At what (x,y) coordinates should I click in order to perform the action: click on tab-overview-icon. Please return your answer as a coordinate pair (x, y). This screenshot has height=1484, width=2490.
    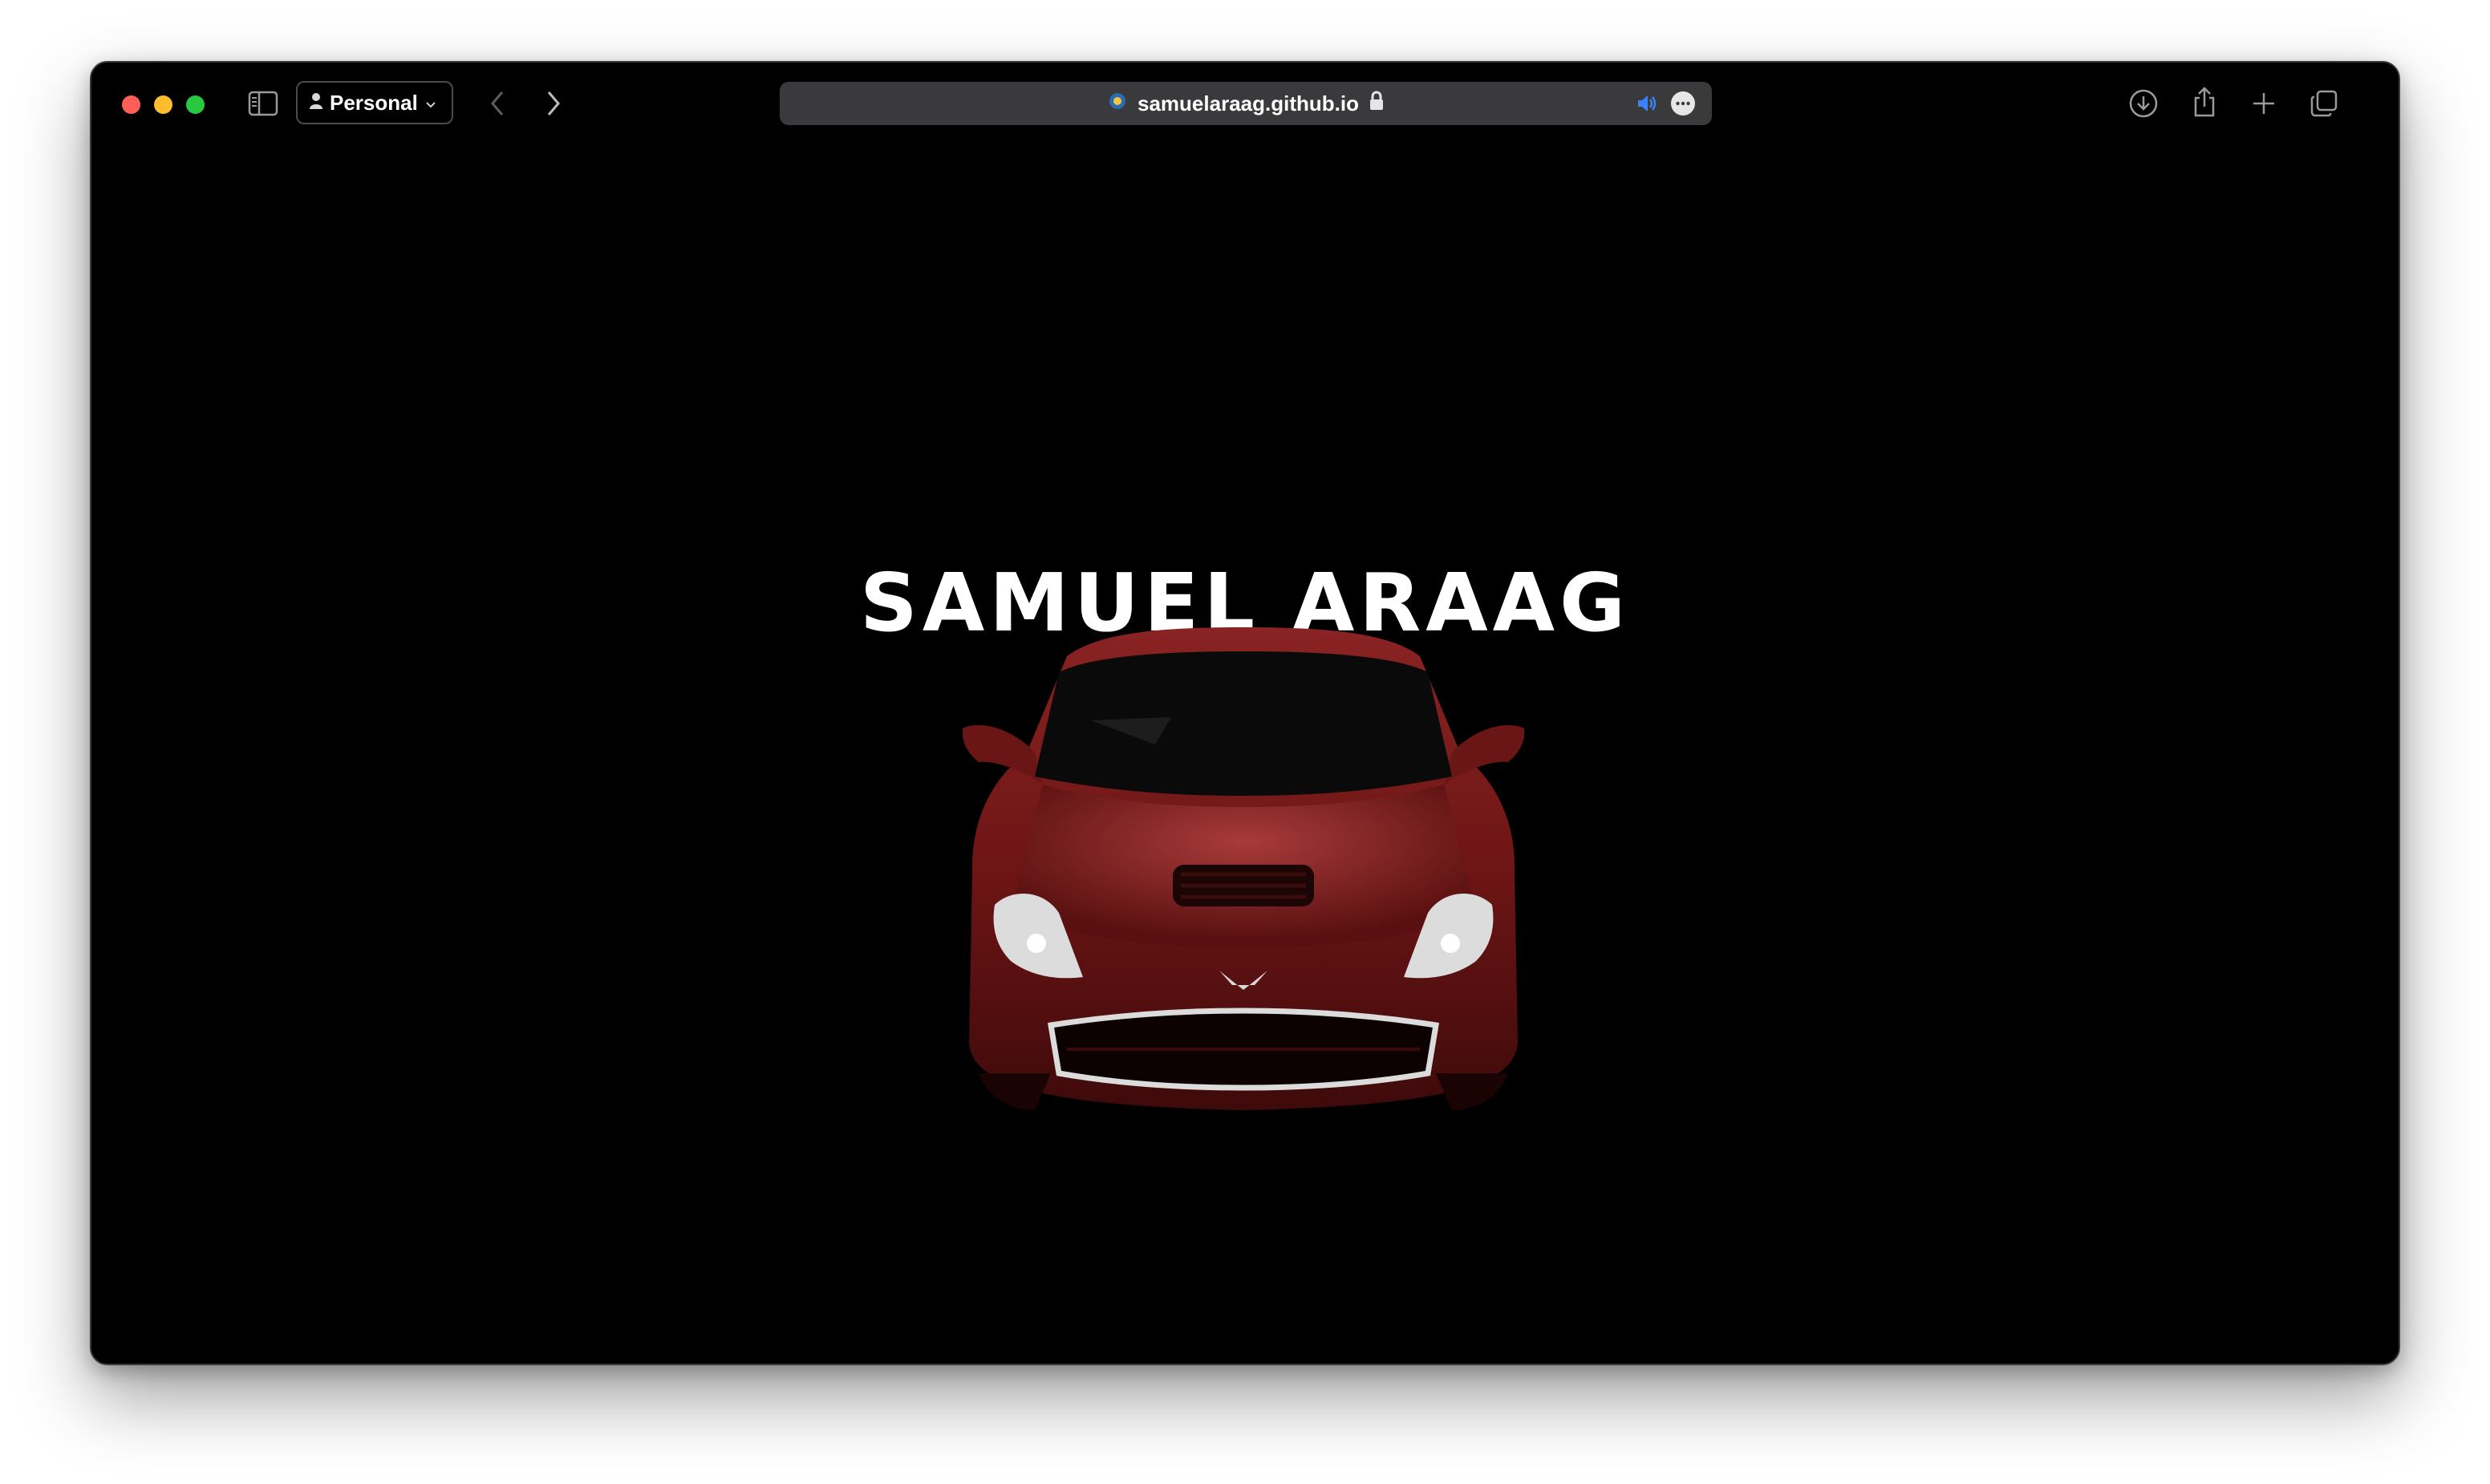
    Looking at the image, I should click on (2324, 103).